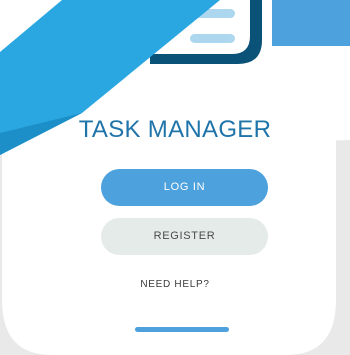 The image size is (350, 355). Describe the element at coordinates (175, 284) in the screenshot. I see `need-help-link: NEED HELP?` at that location.